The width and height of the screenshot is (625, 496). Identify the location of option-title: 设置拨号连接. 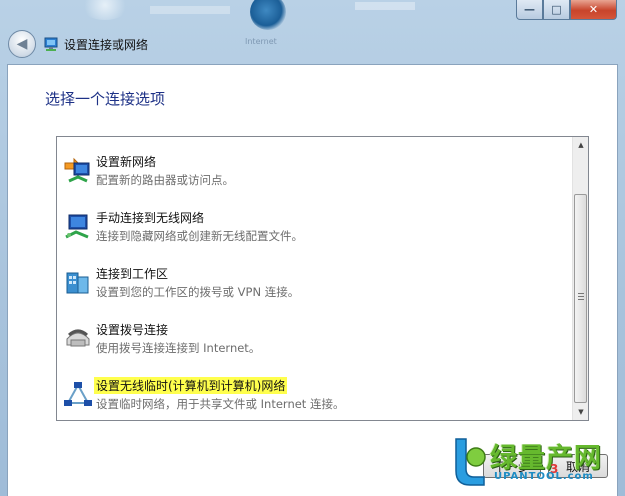
(132, 330).